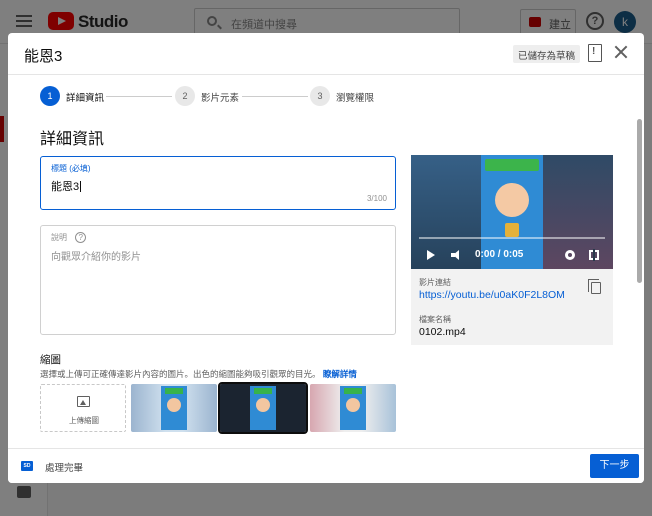 This screenshot has width=652, height=516. What do you see at coordinates (376, 198) in the screenshot?
I see `title-char-count: 3/100` at bounding box center [376, 198].